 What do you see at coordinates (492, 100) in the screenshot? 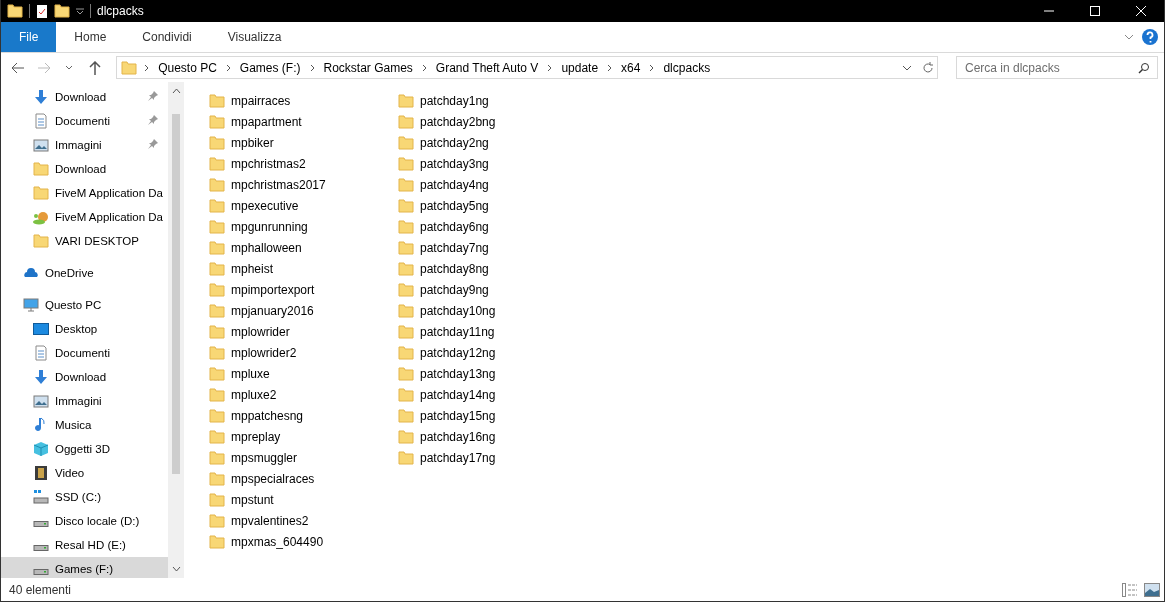
I see `folder-item: patchday1ng` at bounding box center [492, 100].